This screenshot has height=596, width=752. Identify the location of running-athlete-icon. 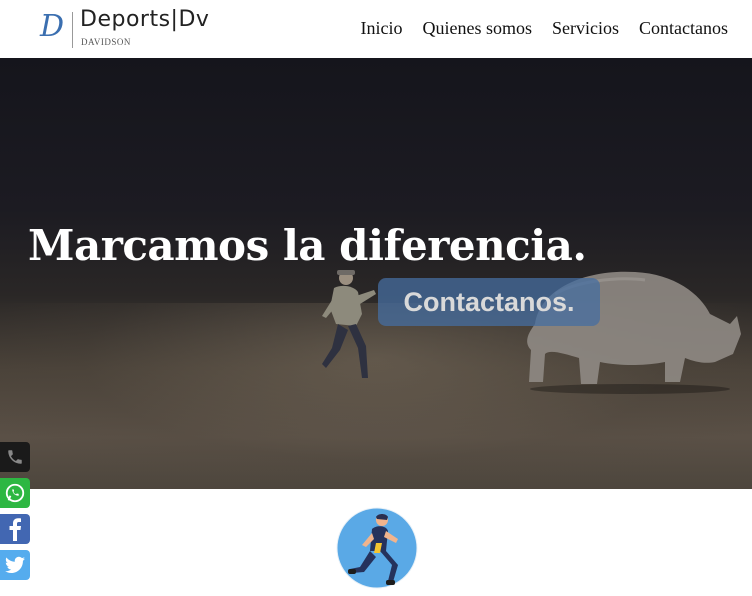
(377, 548).